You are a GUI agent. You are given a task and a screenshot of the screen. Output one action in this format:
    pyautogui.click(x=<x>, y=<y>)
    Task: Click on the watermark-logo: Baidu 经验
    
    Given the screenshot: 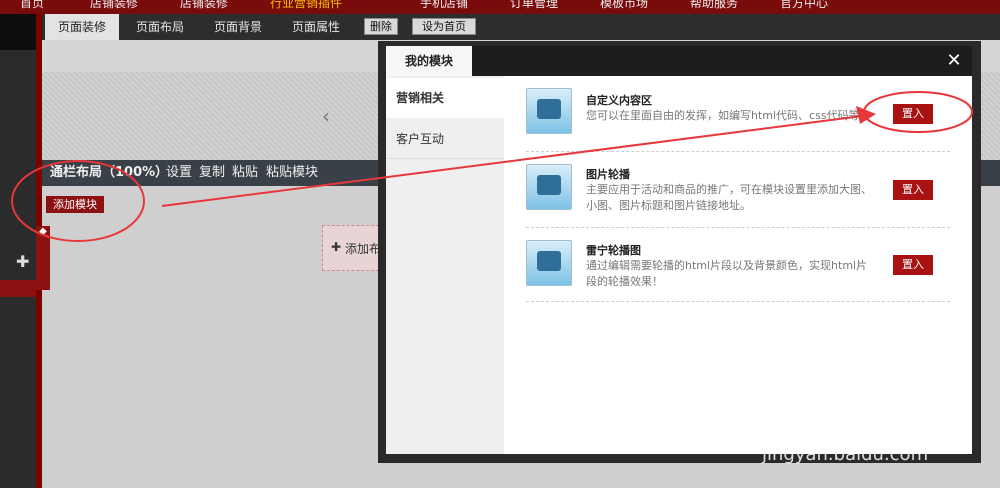 What is the action you would take?
    pyautogui.click(x=868, y=426)
    